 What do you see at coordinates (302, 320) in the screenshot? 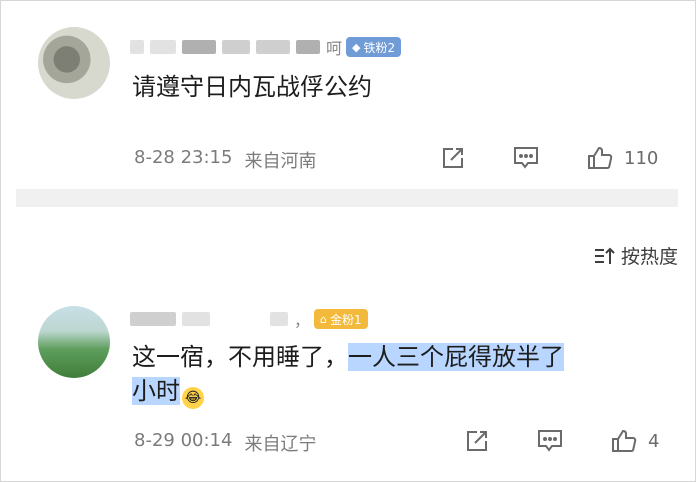
I see `username-suffix: ，` at bounding box center [302, 320].